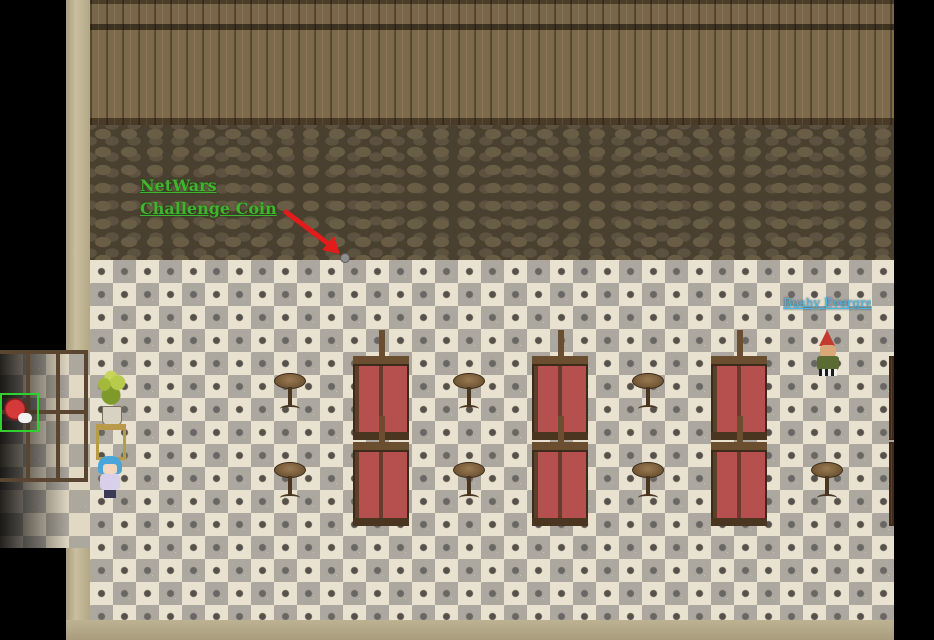  I want to click on callout-line-1: NetWars, so click(178, 185).